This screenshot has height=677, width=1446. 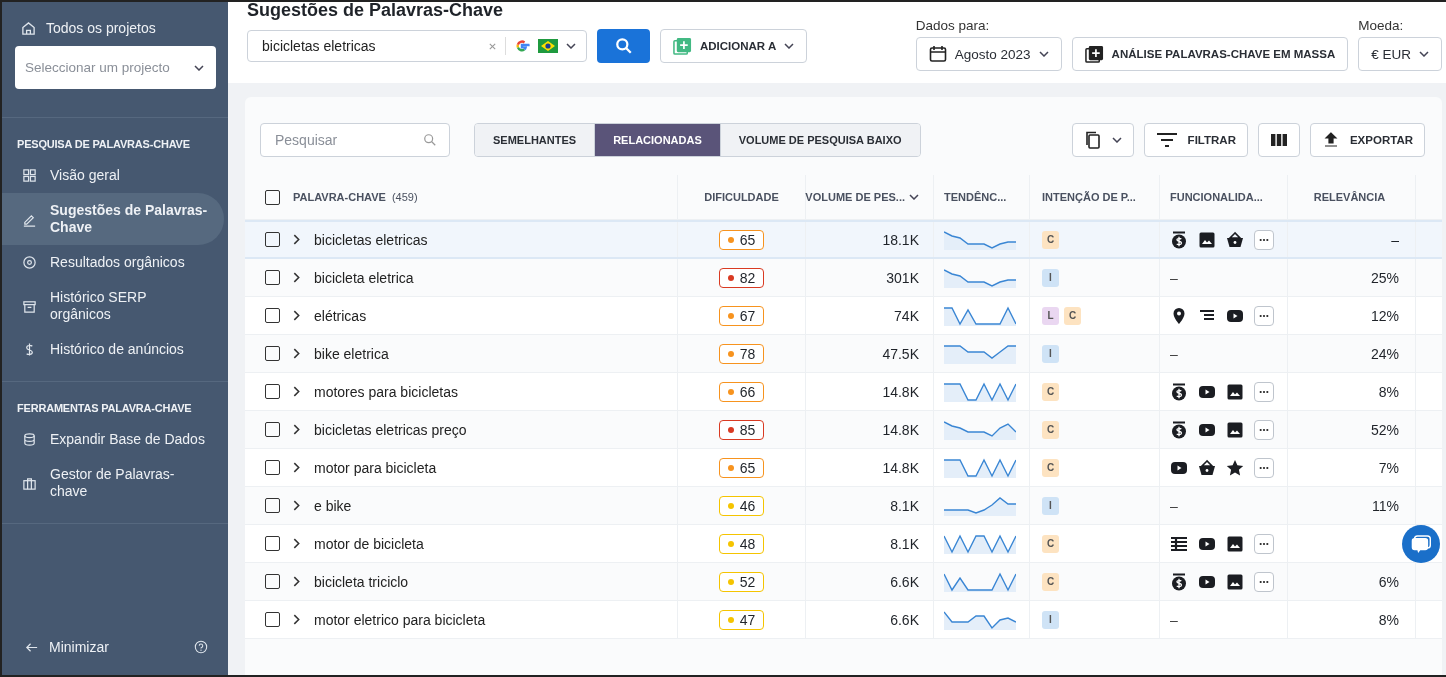 I want to click on keyword-link: elétricas, so click(x=340, y=315).